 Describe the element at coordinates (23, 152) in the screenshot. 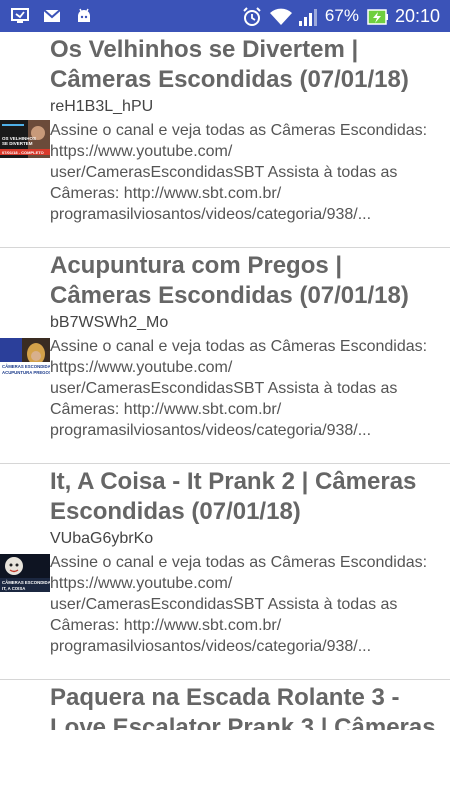

I see `svg-text: 07/01/18 - COMPLETO` at that location.